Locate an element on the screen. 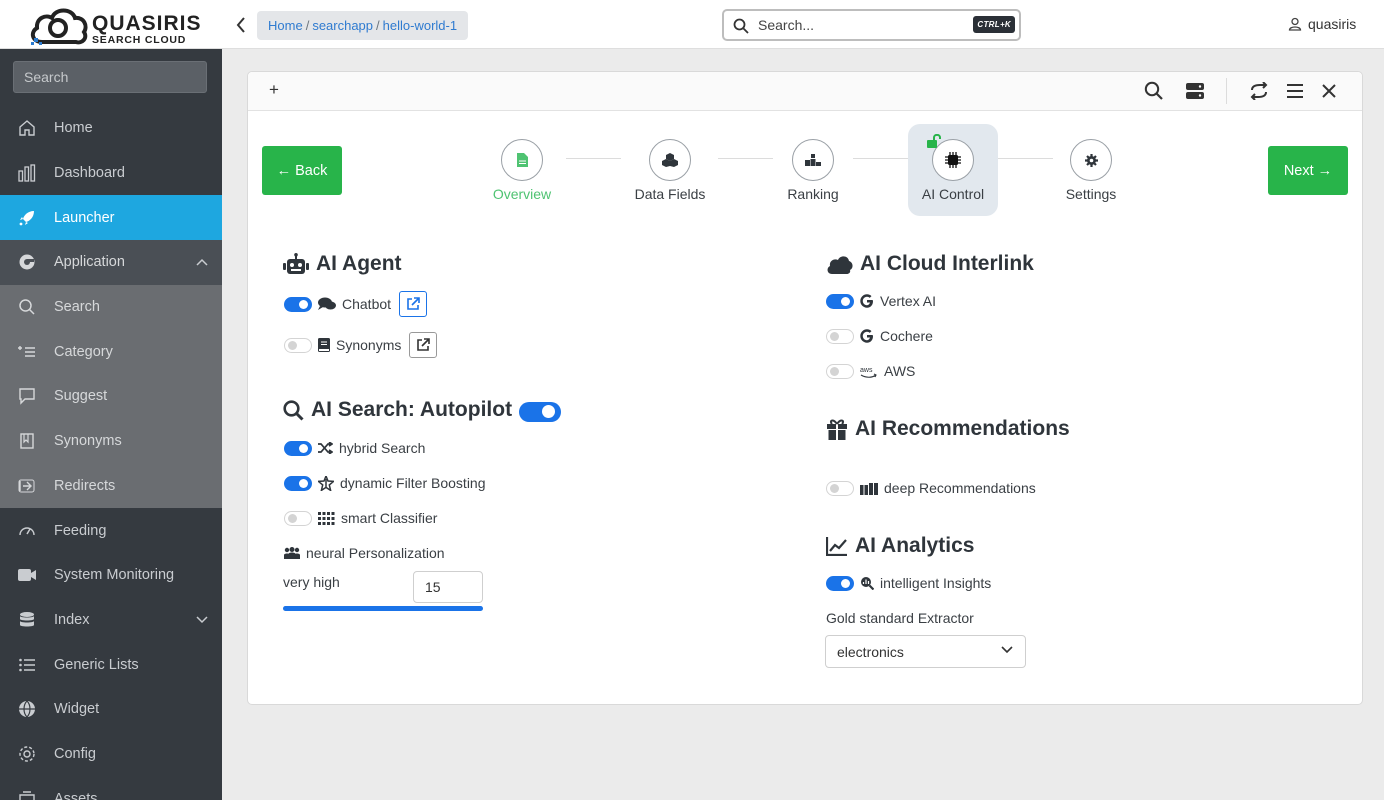 This screenshot has height=800, width=1384. global-search: CTRL+K is located at coordinates (871, 25).